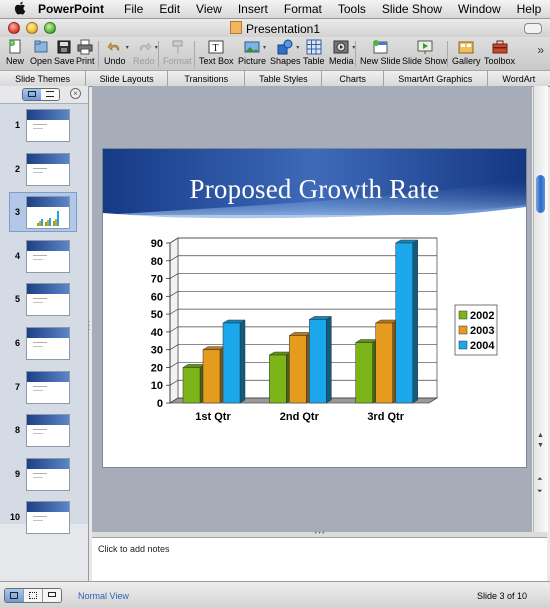  I want to click on media-button: ▾ Media, so click(342, 52).